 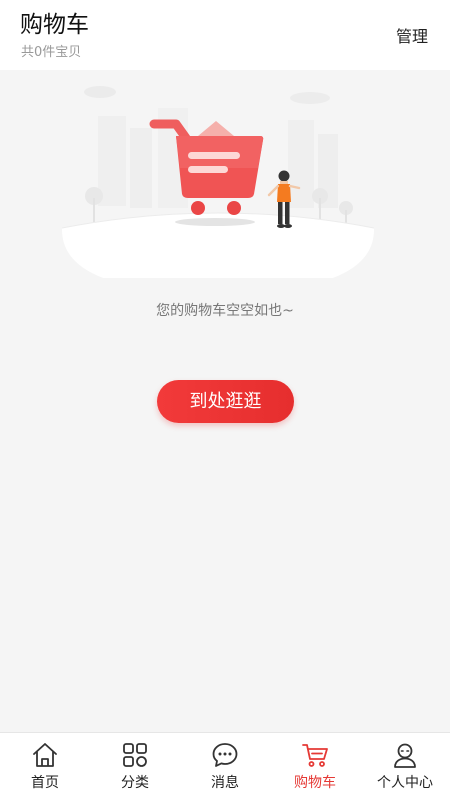 I want to click on page-title: 购物车, so click(x=54, y=25).